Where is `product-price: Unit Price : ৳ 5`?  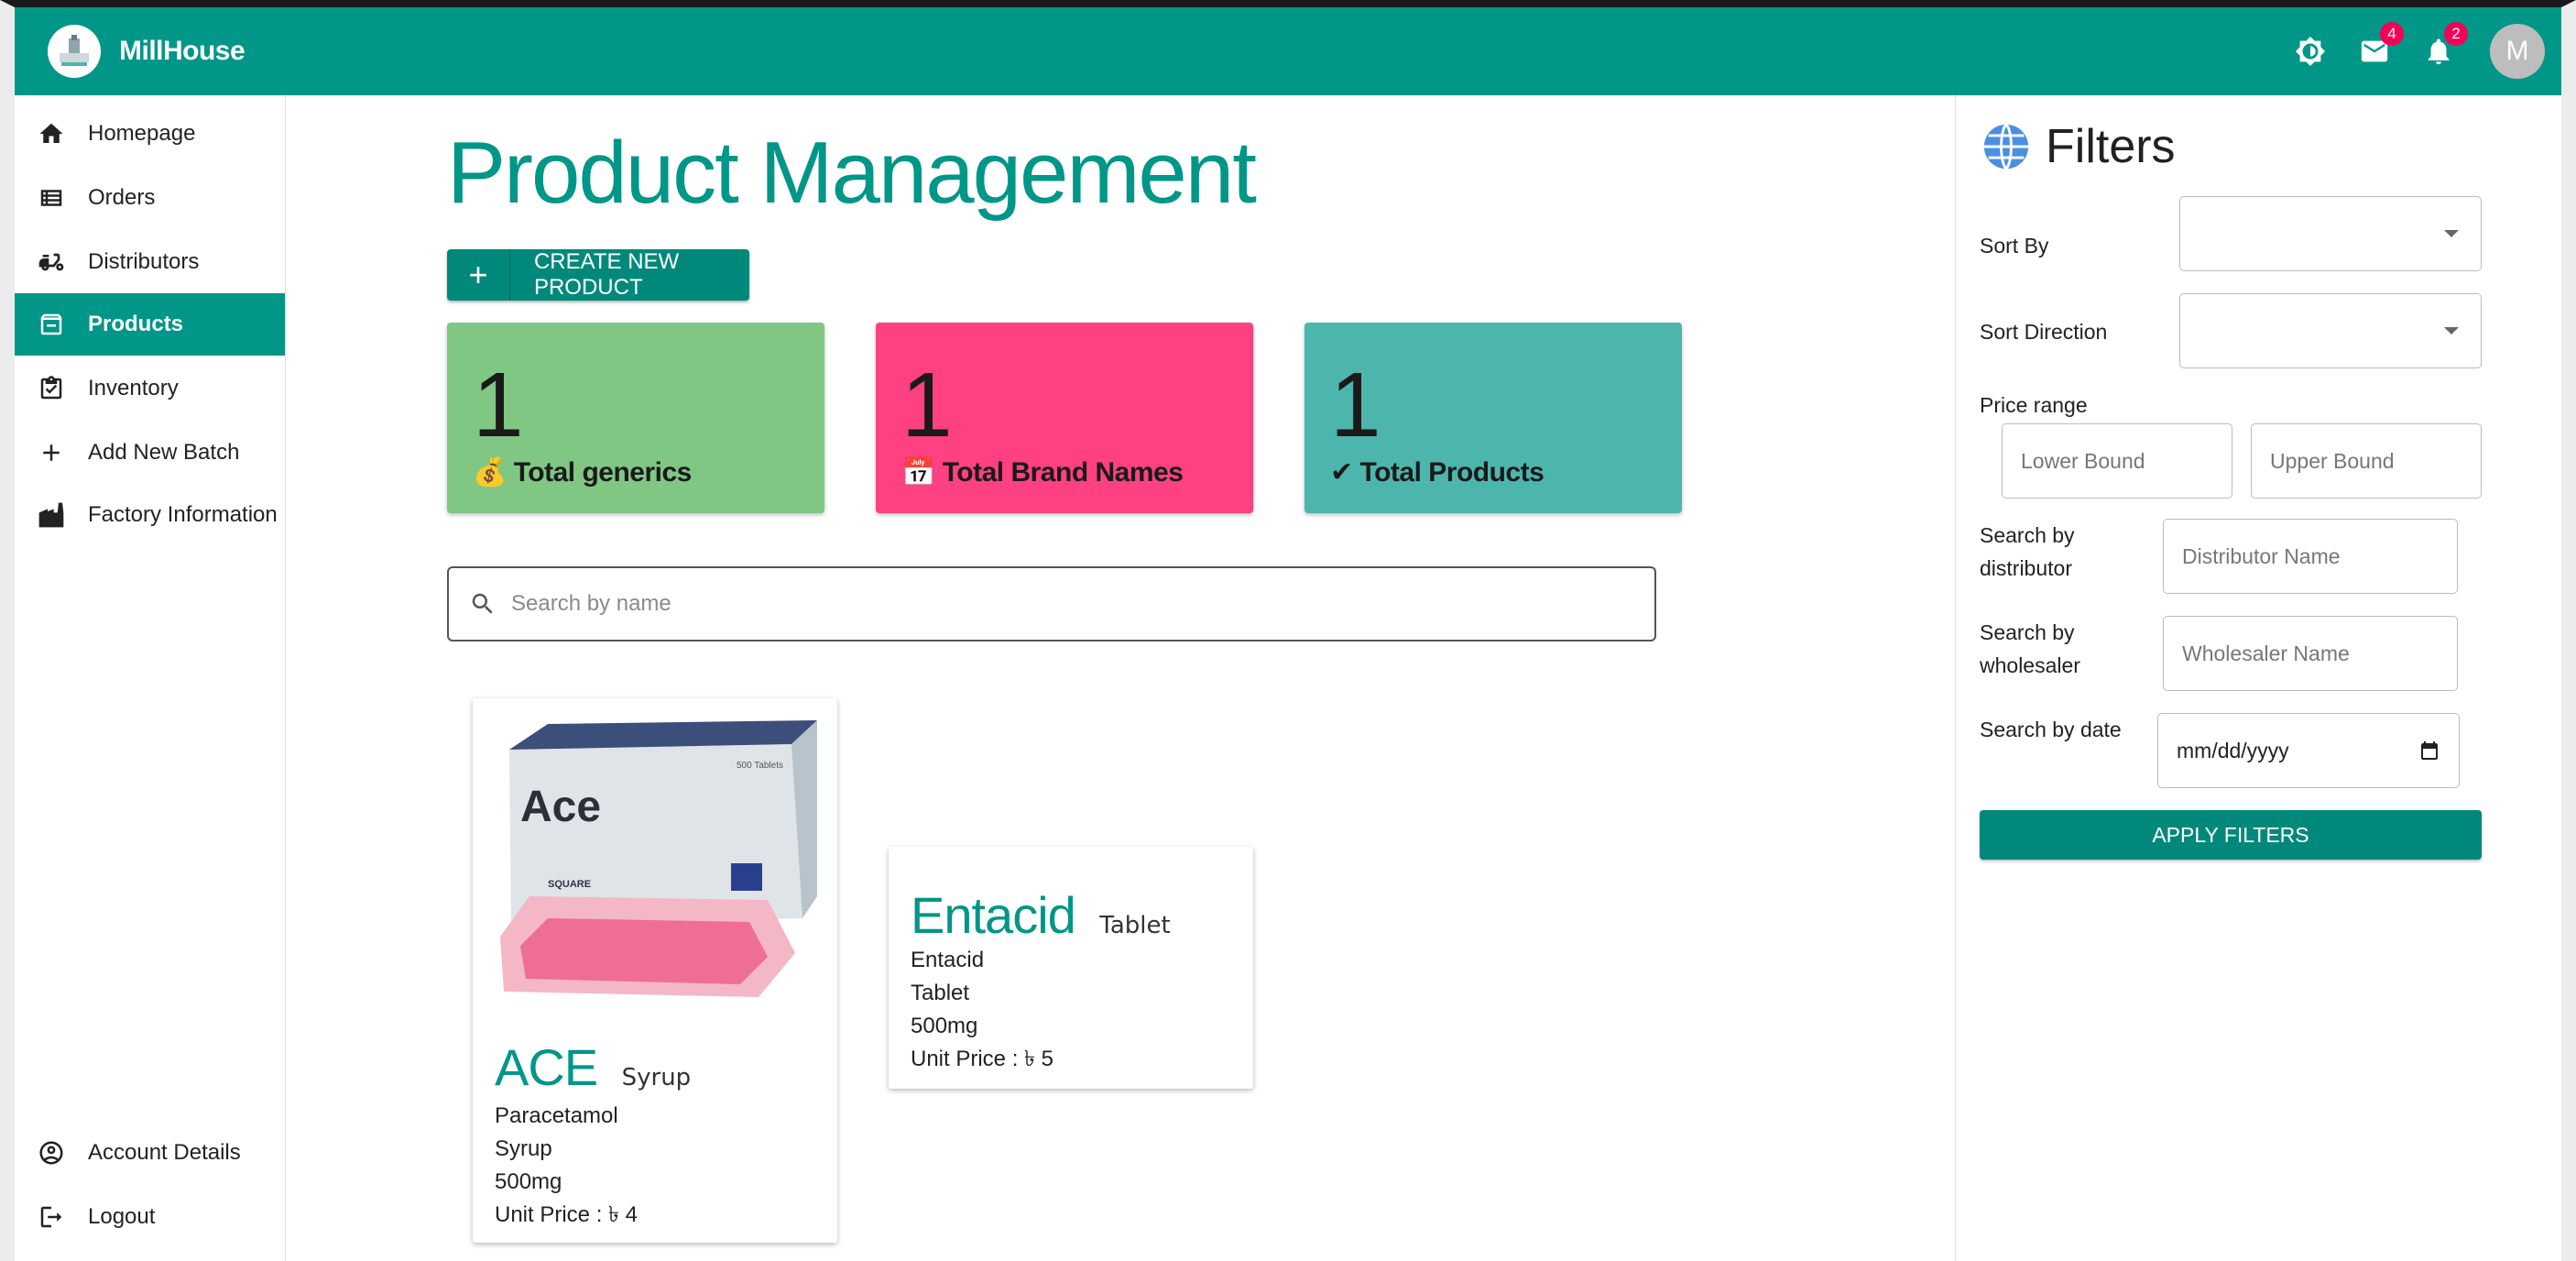 product-price: Unit Price : ৳ 5 is located at coordinates (982, 1059).